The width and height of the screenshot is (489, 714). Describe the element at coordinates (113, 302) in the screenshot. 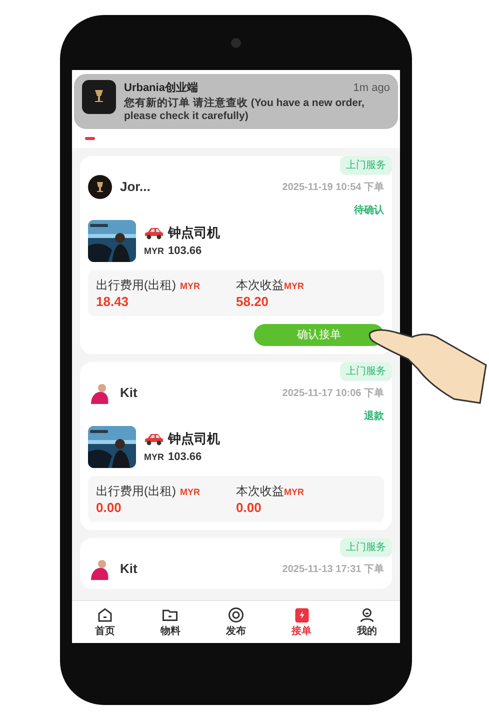

I see `fee-amount: 18.43` at that location.